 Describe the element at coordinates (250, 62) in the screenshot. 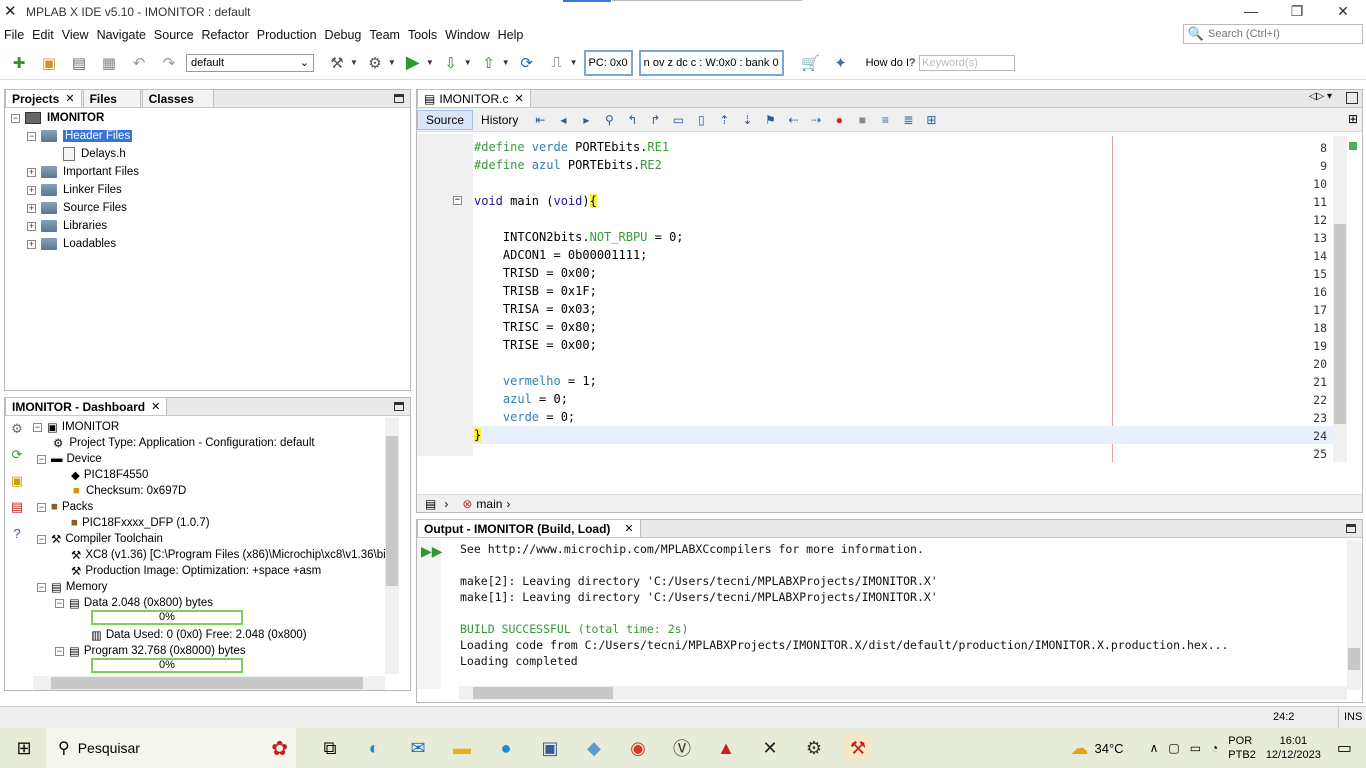

I see `configuration-select: default ⌄` at that location.